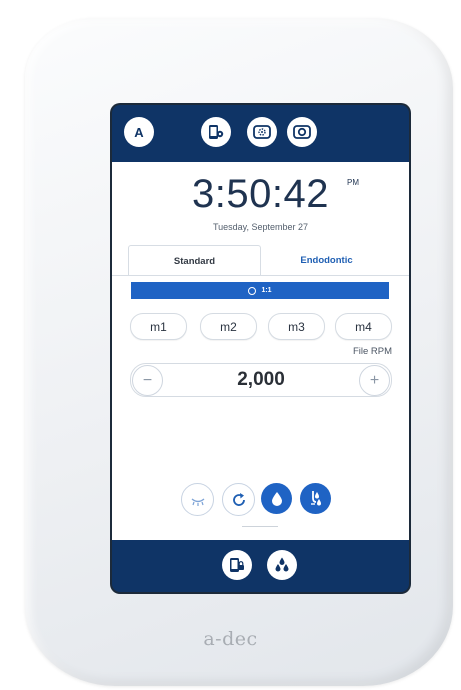 The height and width of the screenshot is (690, 461). What do you see at coordinates (260, 194) in the screenshot?
I see `clock-time: 3:50:42` at bounding box center [260, 194].